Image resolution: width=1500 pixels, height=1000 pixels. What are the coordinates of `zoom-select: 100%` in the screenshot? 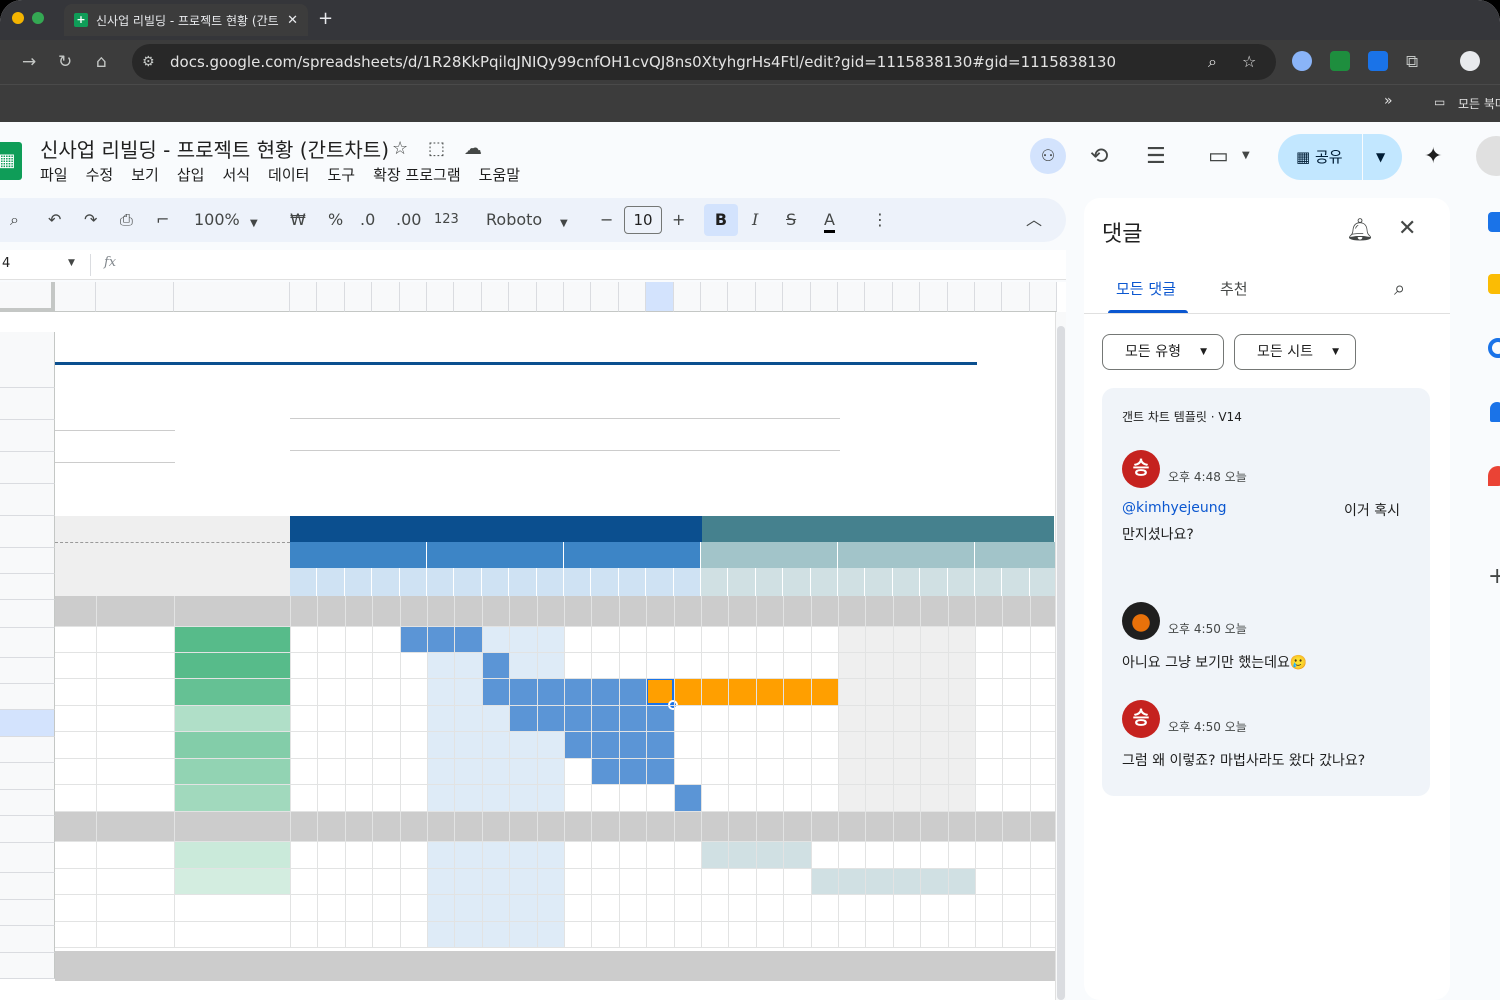 It's located at (217, 220).